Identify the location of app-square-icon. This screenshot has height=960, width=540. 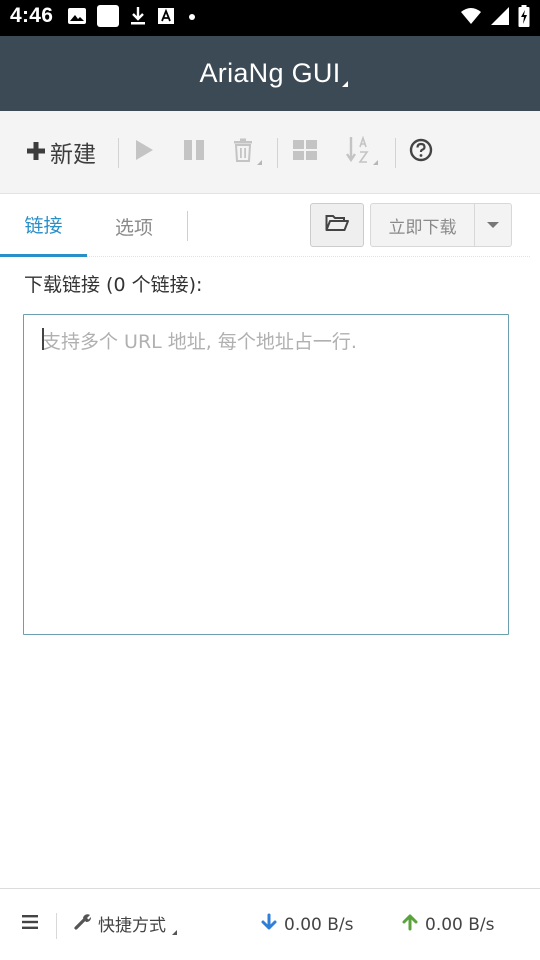
(108, 18).